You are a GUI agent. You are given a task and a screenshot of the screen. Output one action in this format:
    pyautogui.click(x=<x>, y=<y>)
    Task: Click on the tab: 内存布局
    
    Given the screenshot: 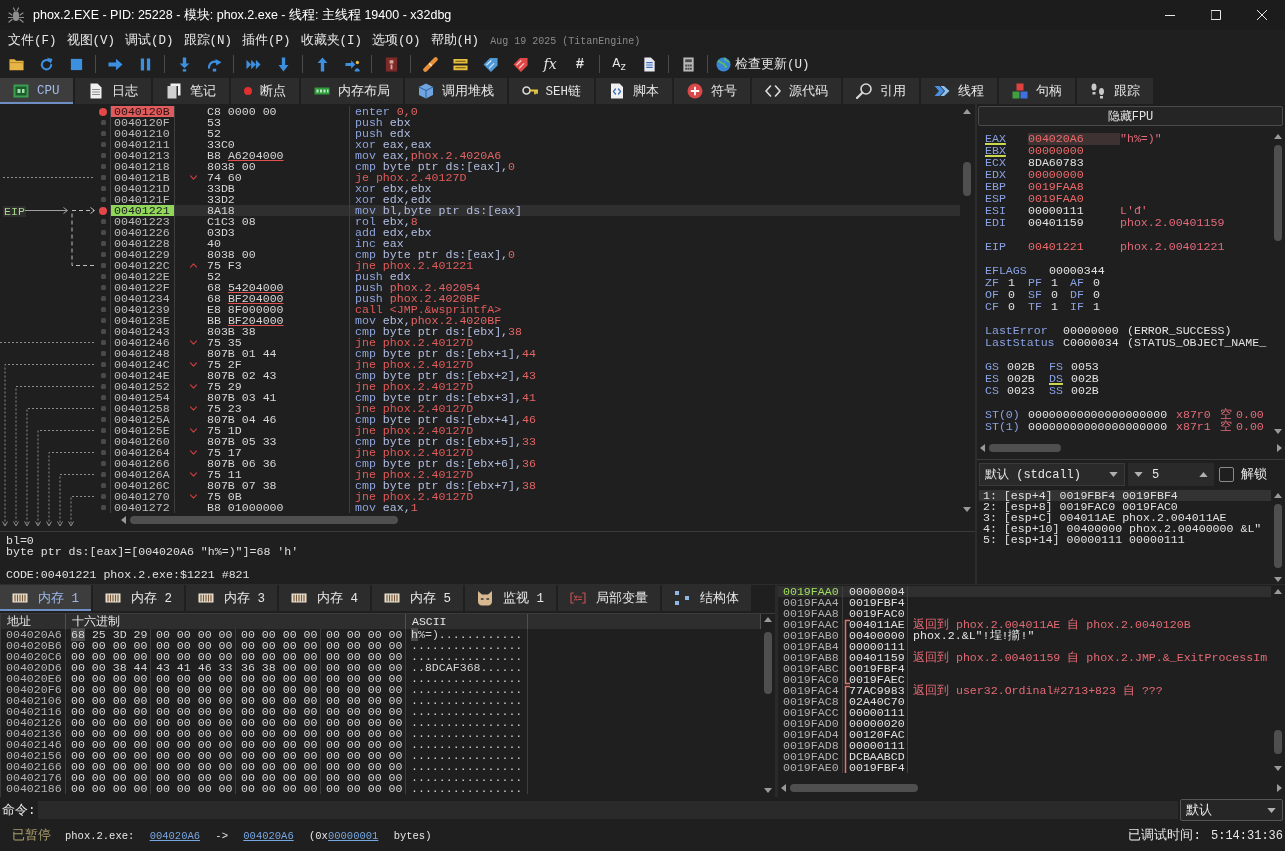 What is the action you would take?
    pyautogui.click(x=351, y=91)
    